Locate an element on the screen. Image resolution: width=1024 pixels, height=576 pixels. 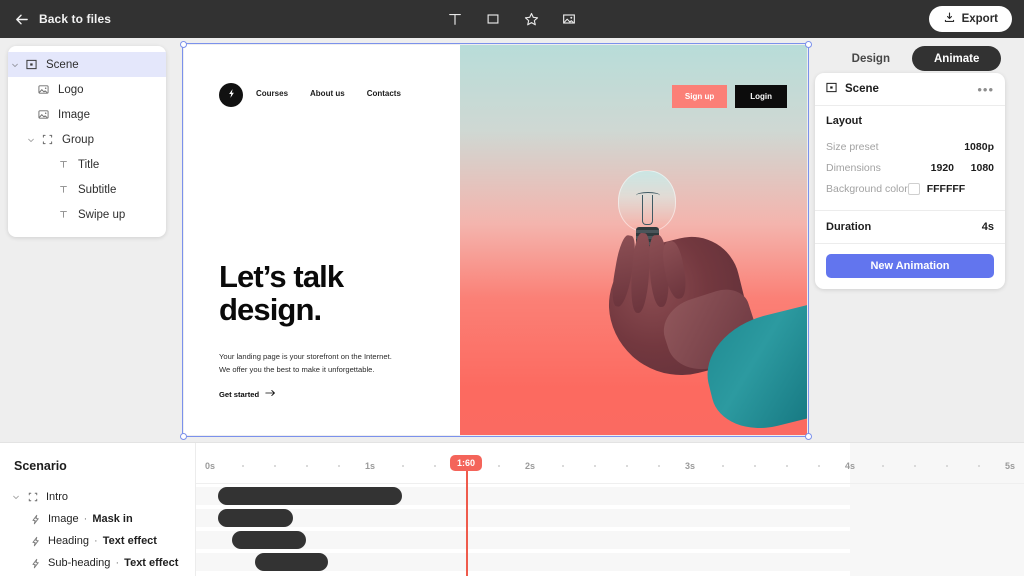
layer-item-subtitle: Subtitle is located at coordinates (87, 189).